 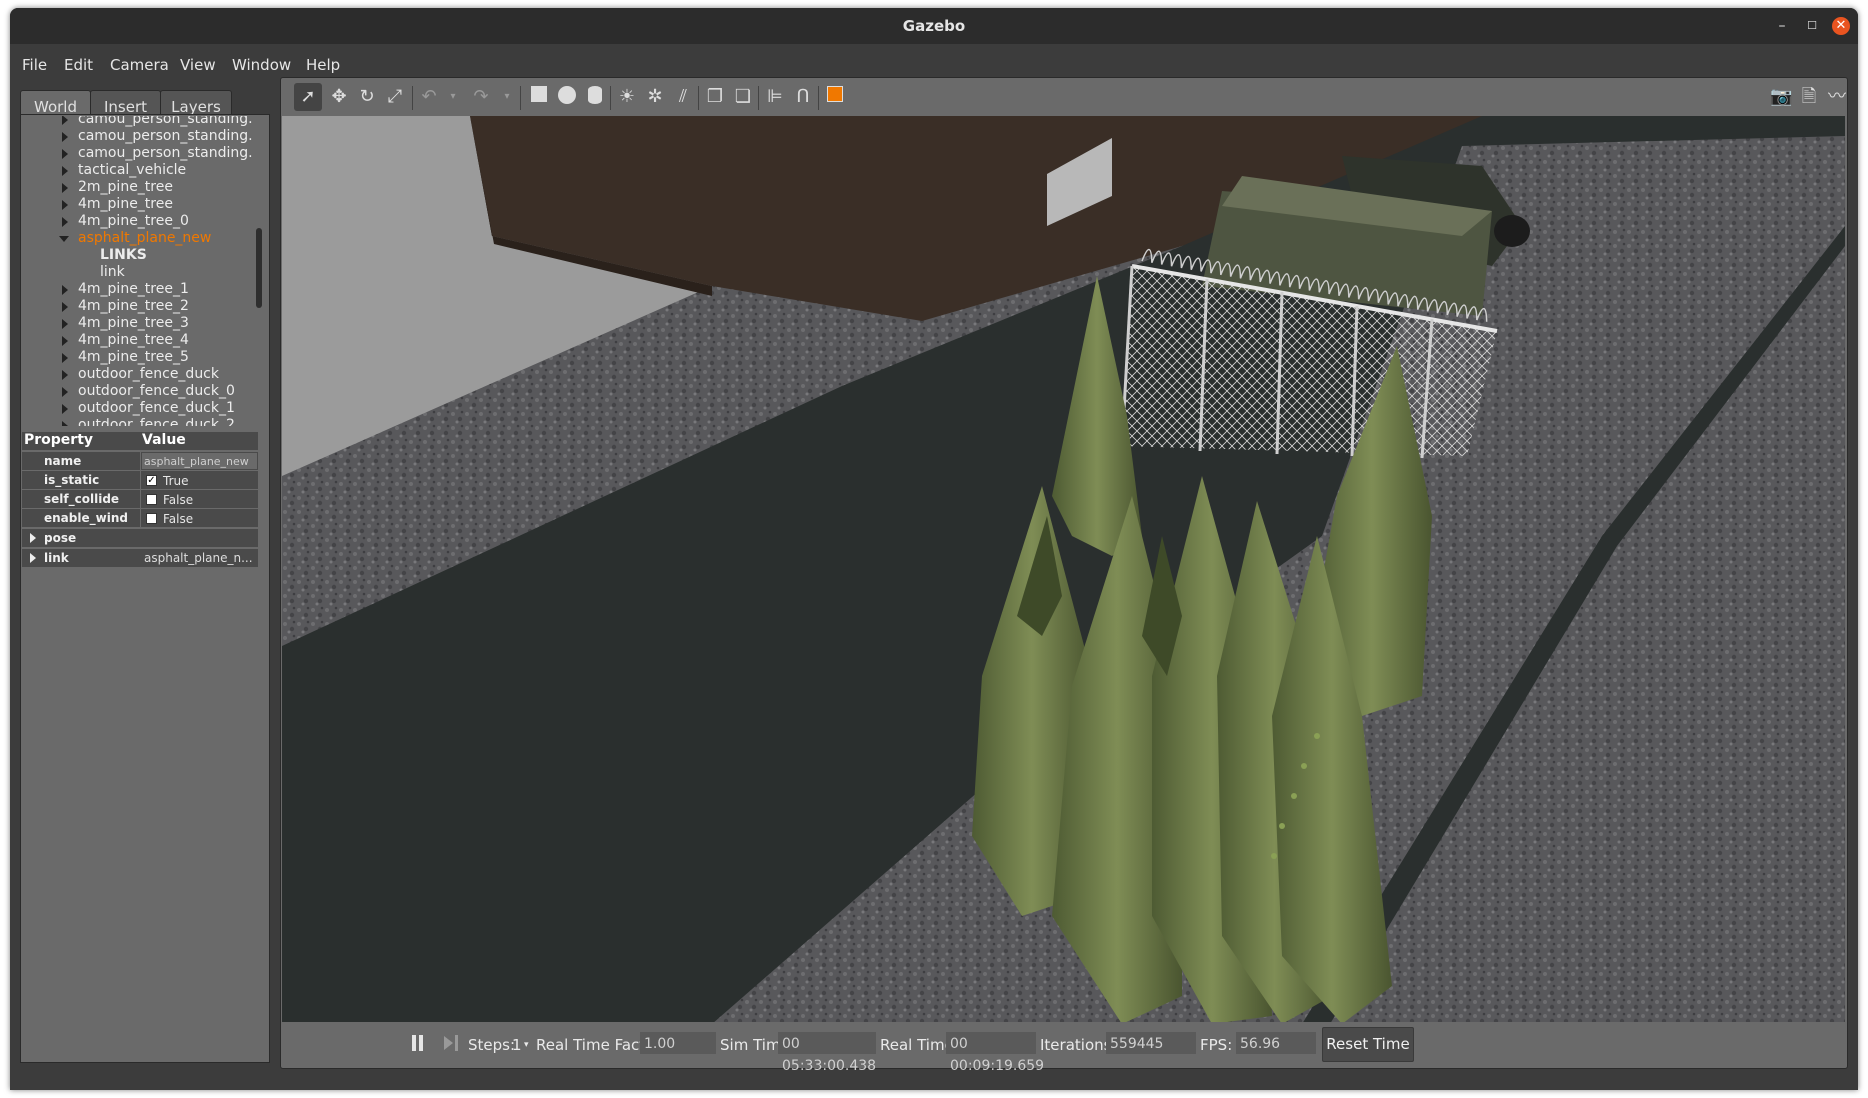 I want to click on title-bar: Gazebo – ☐ ✕, so click(x=934, y=26).